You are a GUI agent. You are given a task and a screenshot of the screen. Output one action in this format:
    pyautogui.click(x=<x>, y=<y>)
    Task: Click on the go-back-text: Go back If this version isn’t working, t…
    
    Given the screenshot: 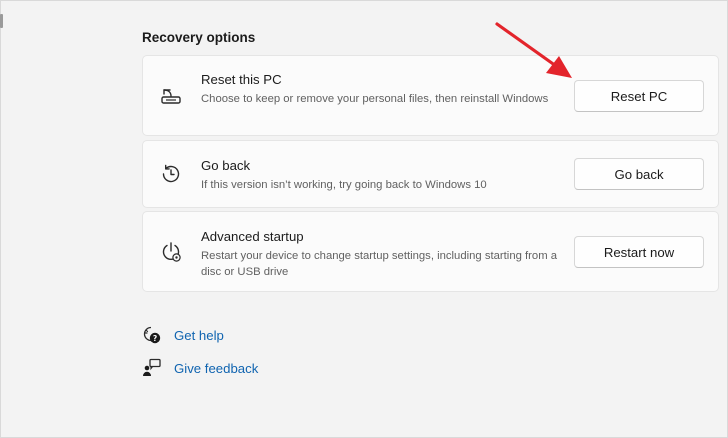 What is the action you would take?
    pyautogui.click(x=381, y=175)
    